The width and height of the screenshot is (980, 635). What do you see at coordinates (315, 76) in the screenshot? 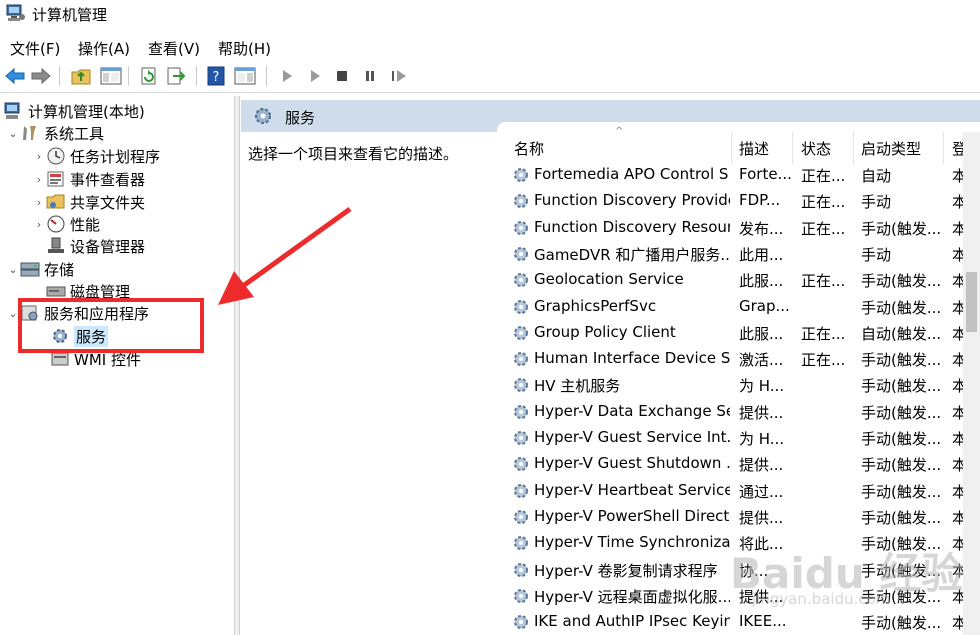
I see `play-alt-icon` at bounding box center [315, 76].